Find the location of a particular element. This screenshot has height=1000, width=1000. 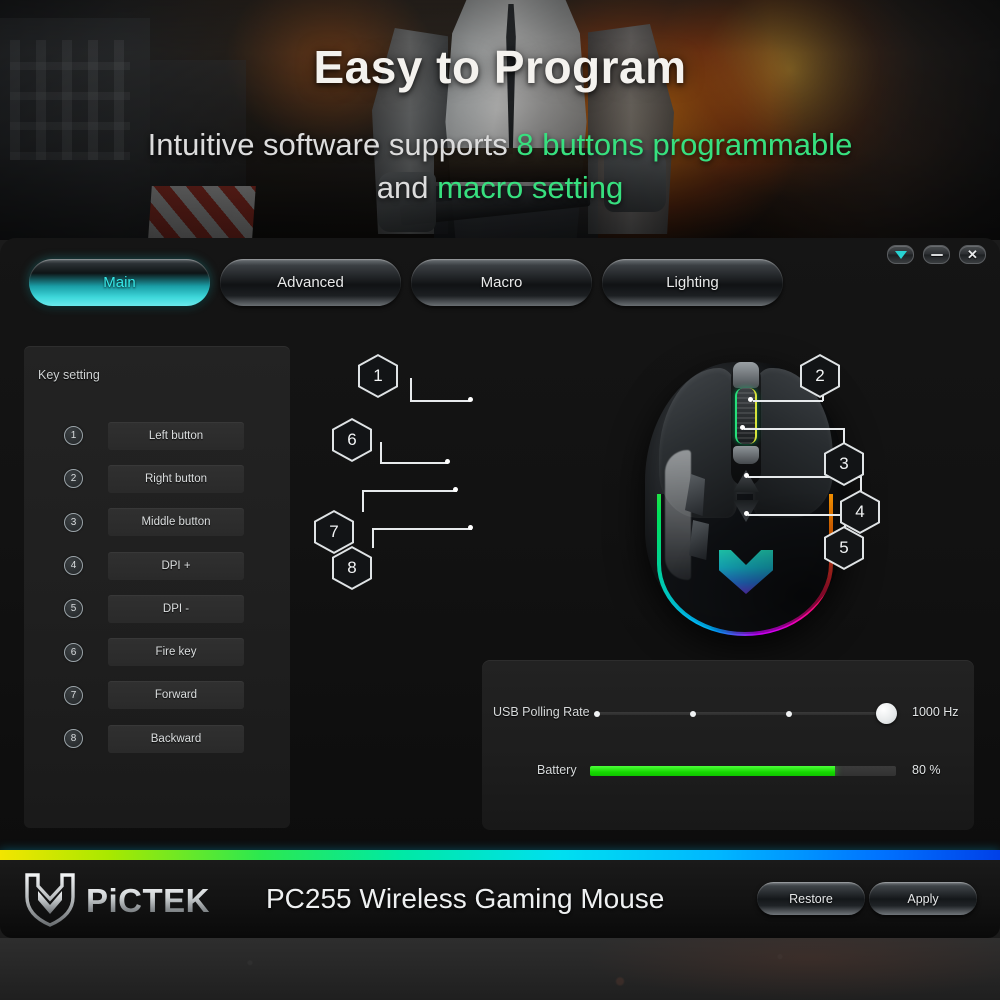

key-setting-row-2: 2 Right button is located at coordinates (157, 478).